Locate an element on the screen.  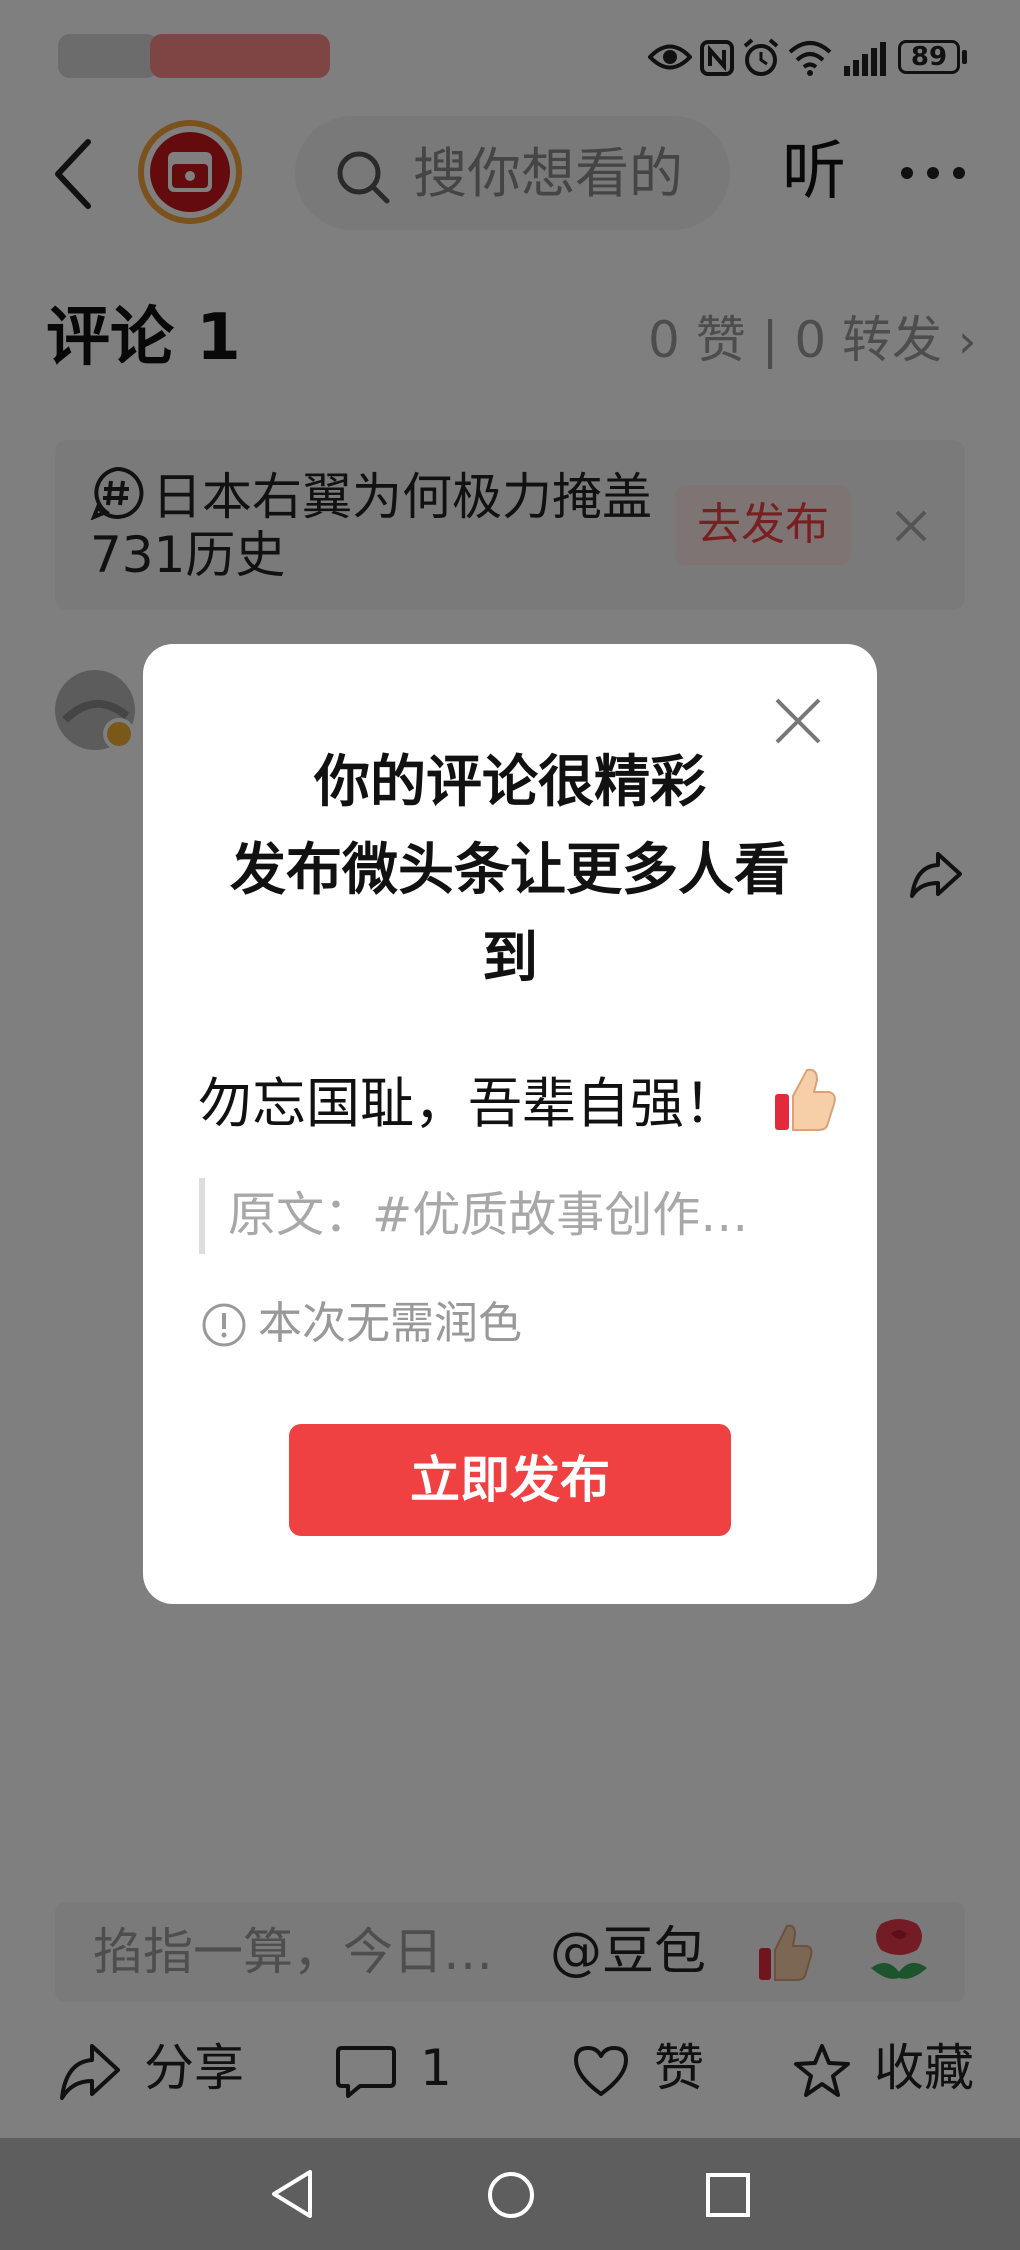
nav-home-icon is located at coordinates (511, 2195).